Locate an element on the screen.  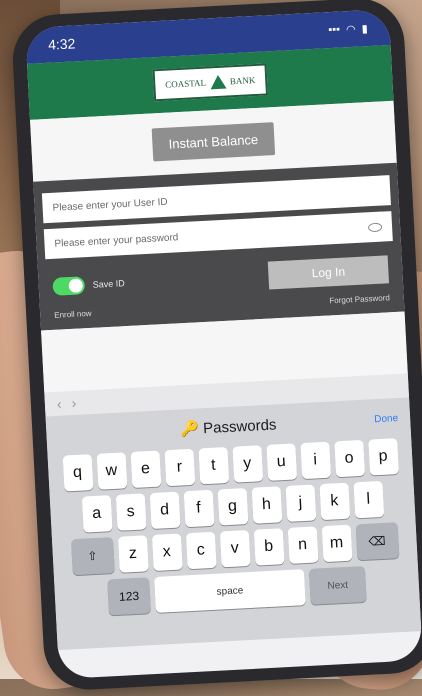
logo-text-left: COASTAL is located at coordinates (185, 83).